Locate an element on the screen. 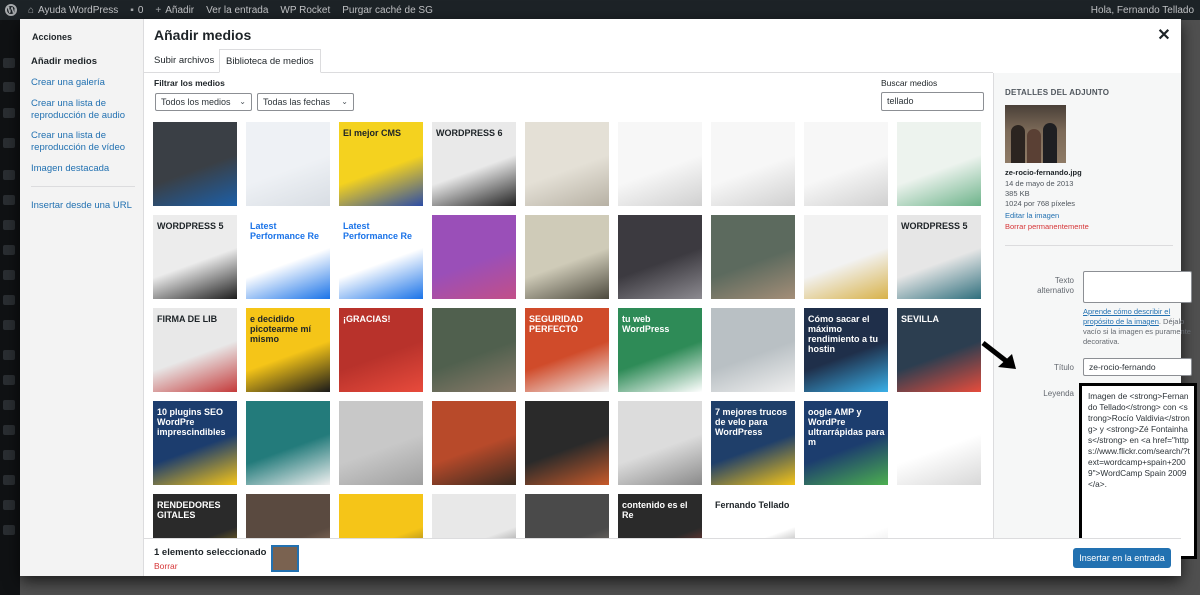  media-thumbnail: 10 plugins SEO WordPre imprescindibles is located at coordinates (195, 443).